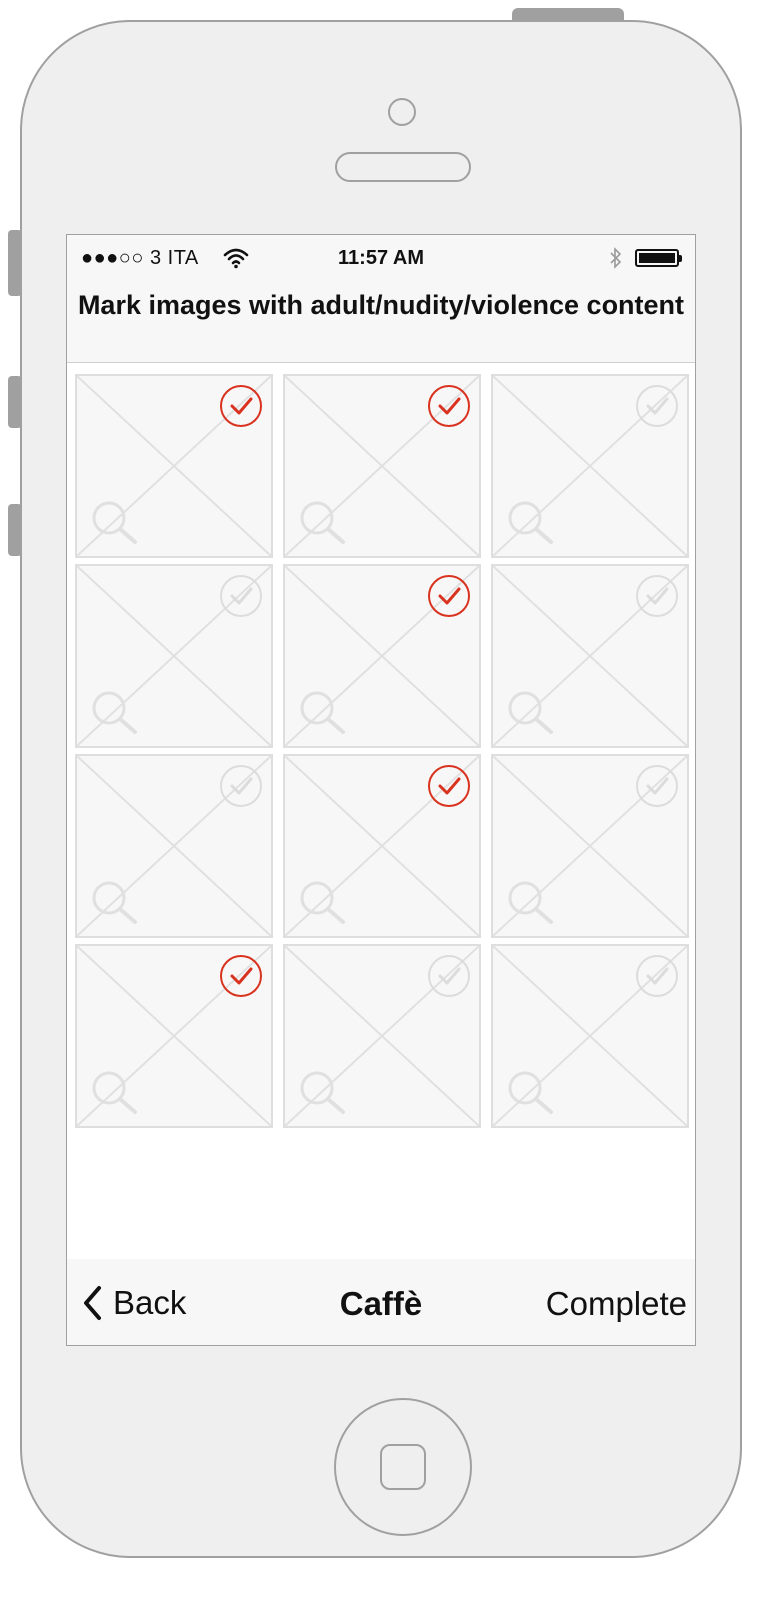  What do you see at coordinates (92, 1303) in the screenshot?
I see `chevron-left-icon` at bounding box center [92, 1303].